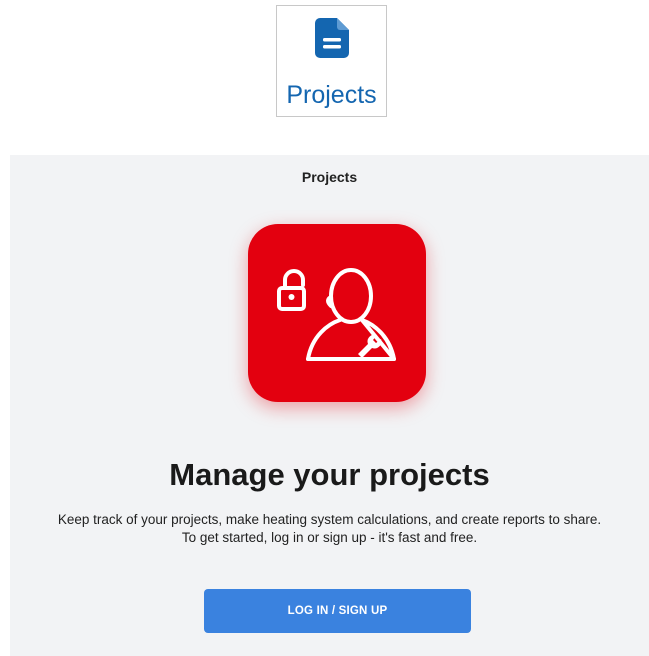 The height and width of the screenshot is (656, 649). Describe the element at coordinates (329, 177) in the screenshot. I see `panel-title: Projects` at that location.